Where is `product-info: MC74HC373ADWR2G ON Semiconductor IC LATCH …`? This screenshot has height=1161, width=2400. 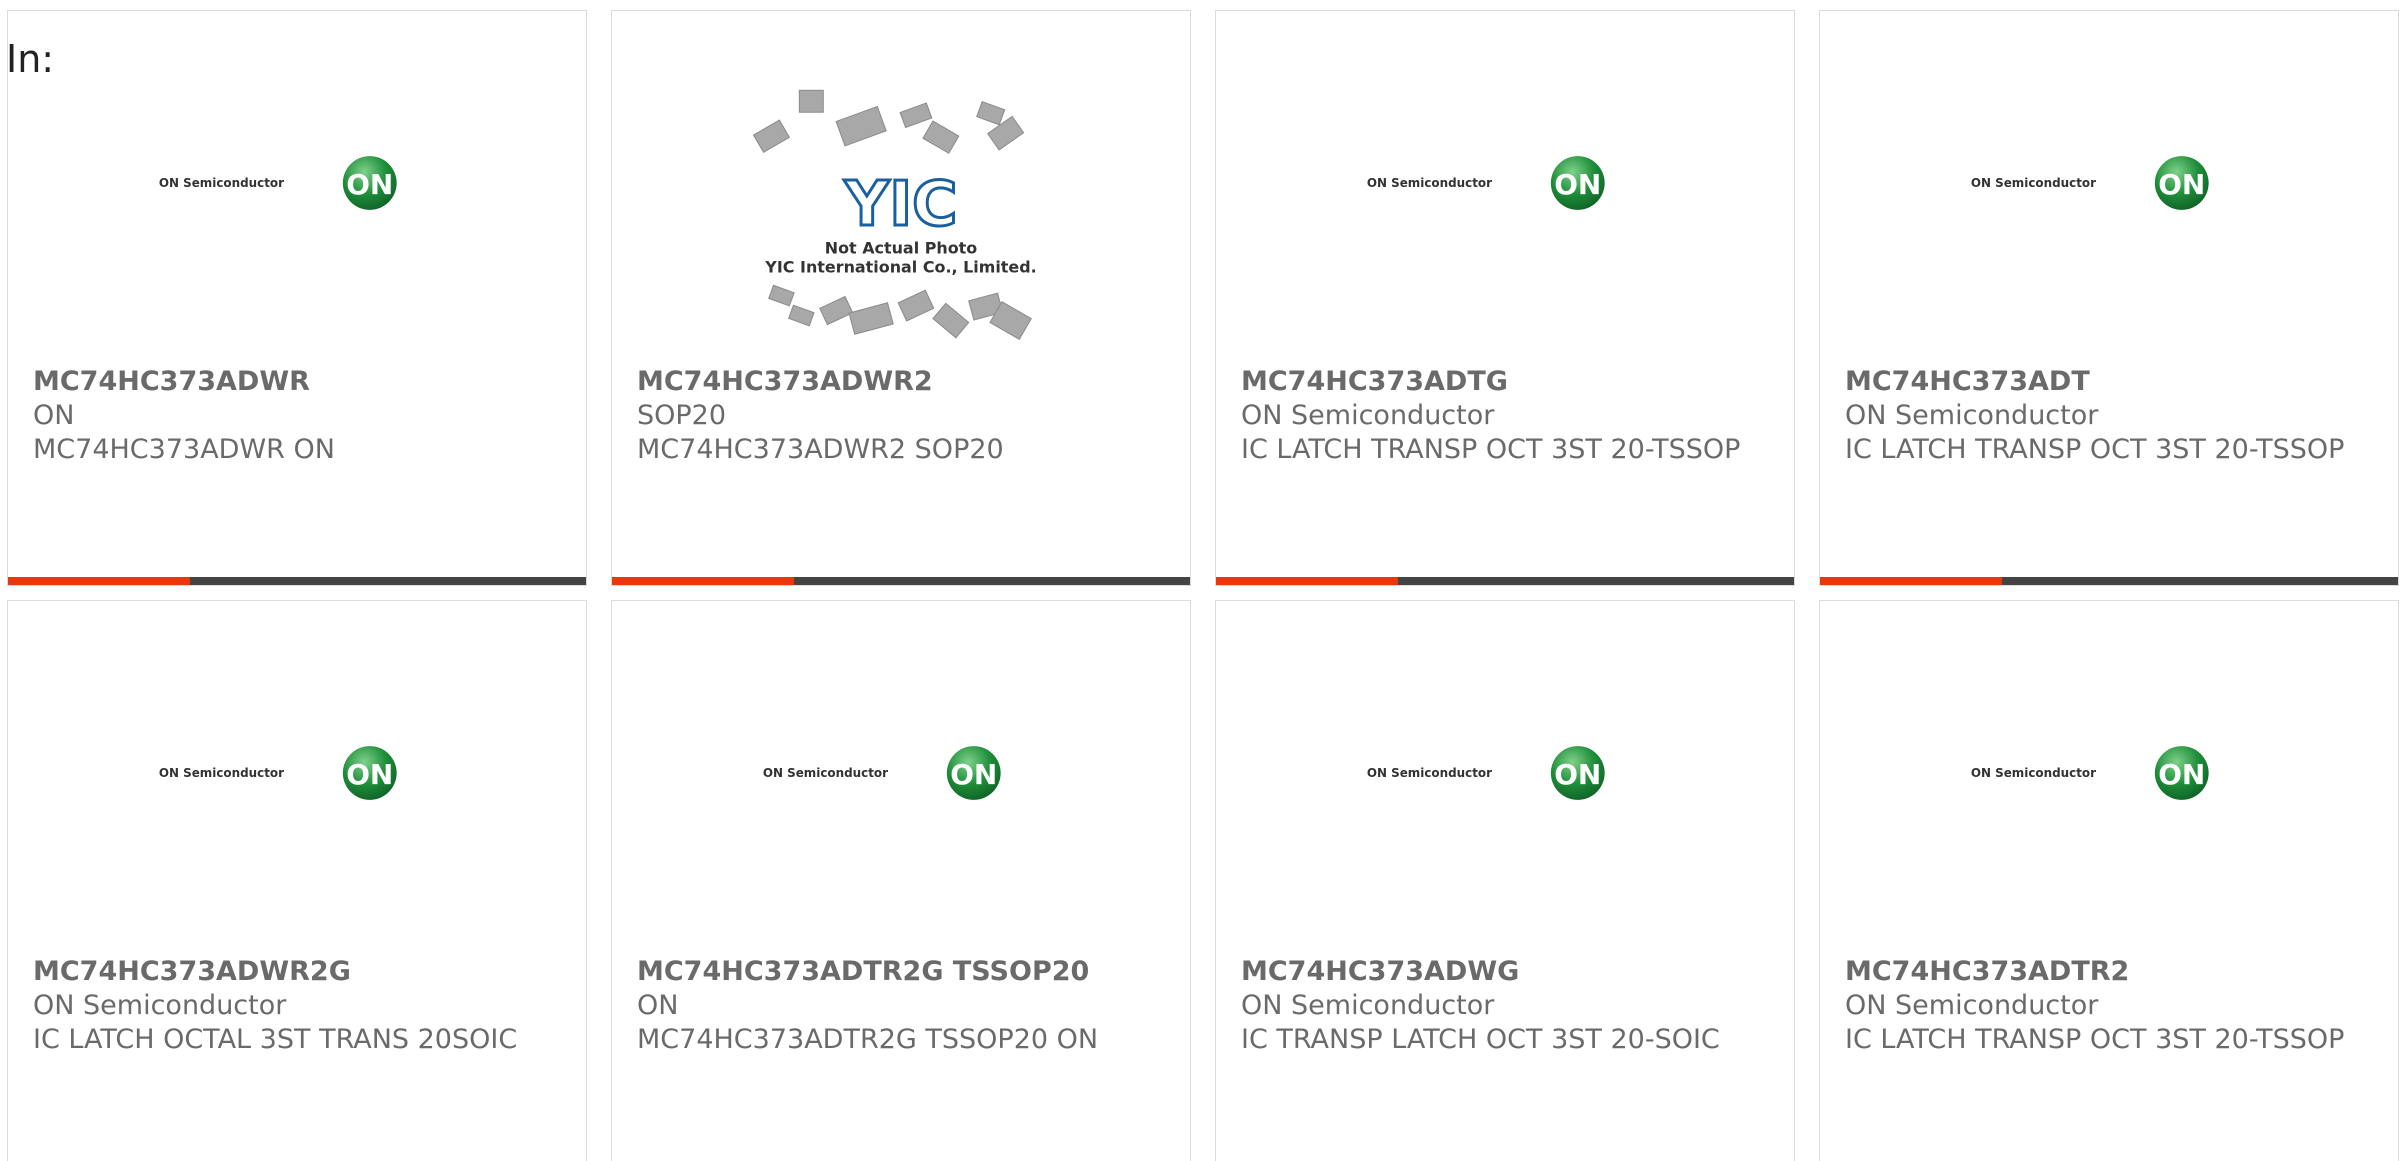
product-info: MC74HC373ADWR2G ON Semiconductor IC LATCH … is located at coordinates (299, 1006).